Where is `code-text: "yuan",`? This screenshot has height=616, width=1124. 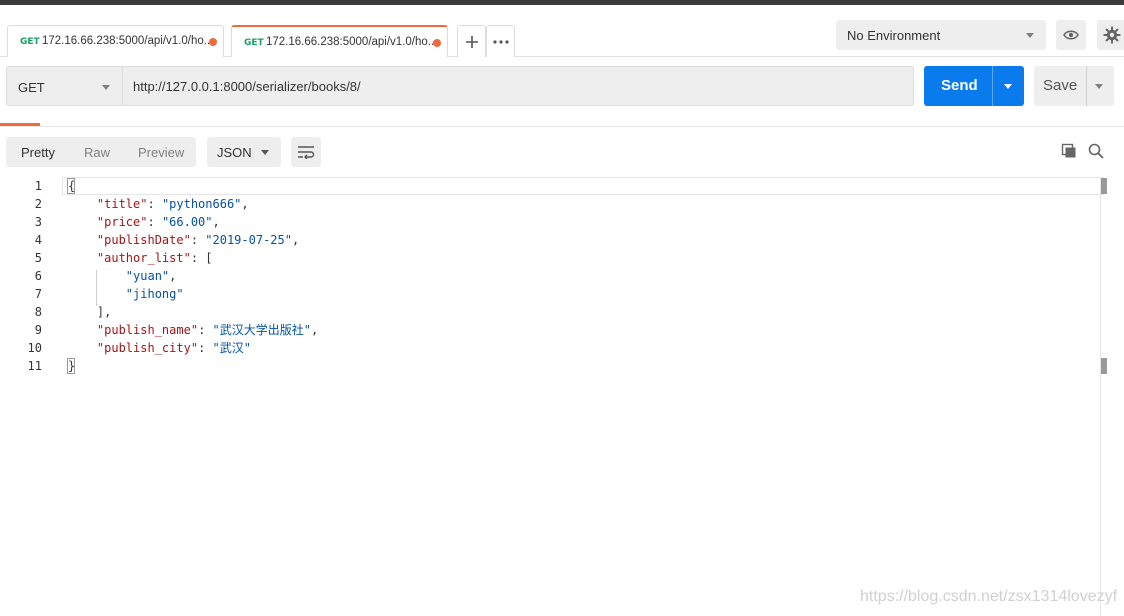
code-text: "yuan", is located at coordinates (122, 276).